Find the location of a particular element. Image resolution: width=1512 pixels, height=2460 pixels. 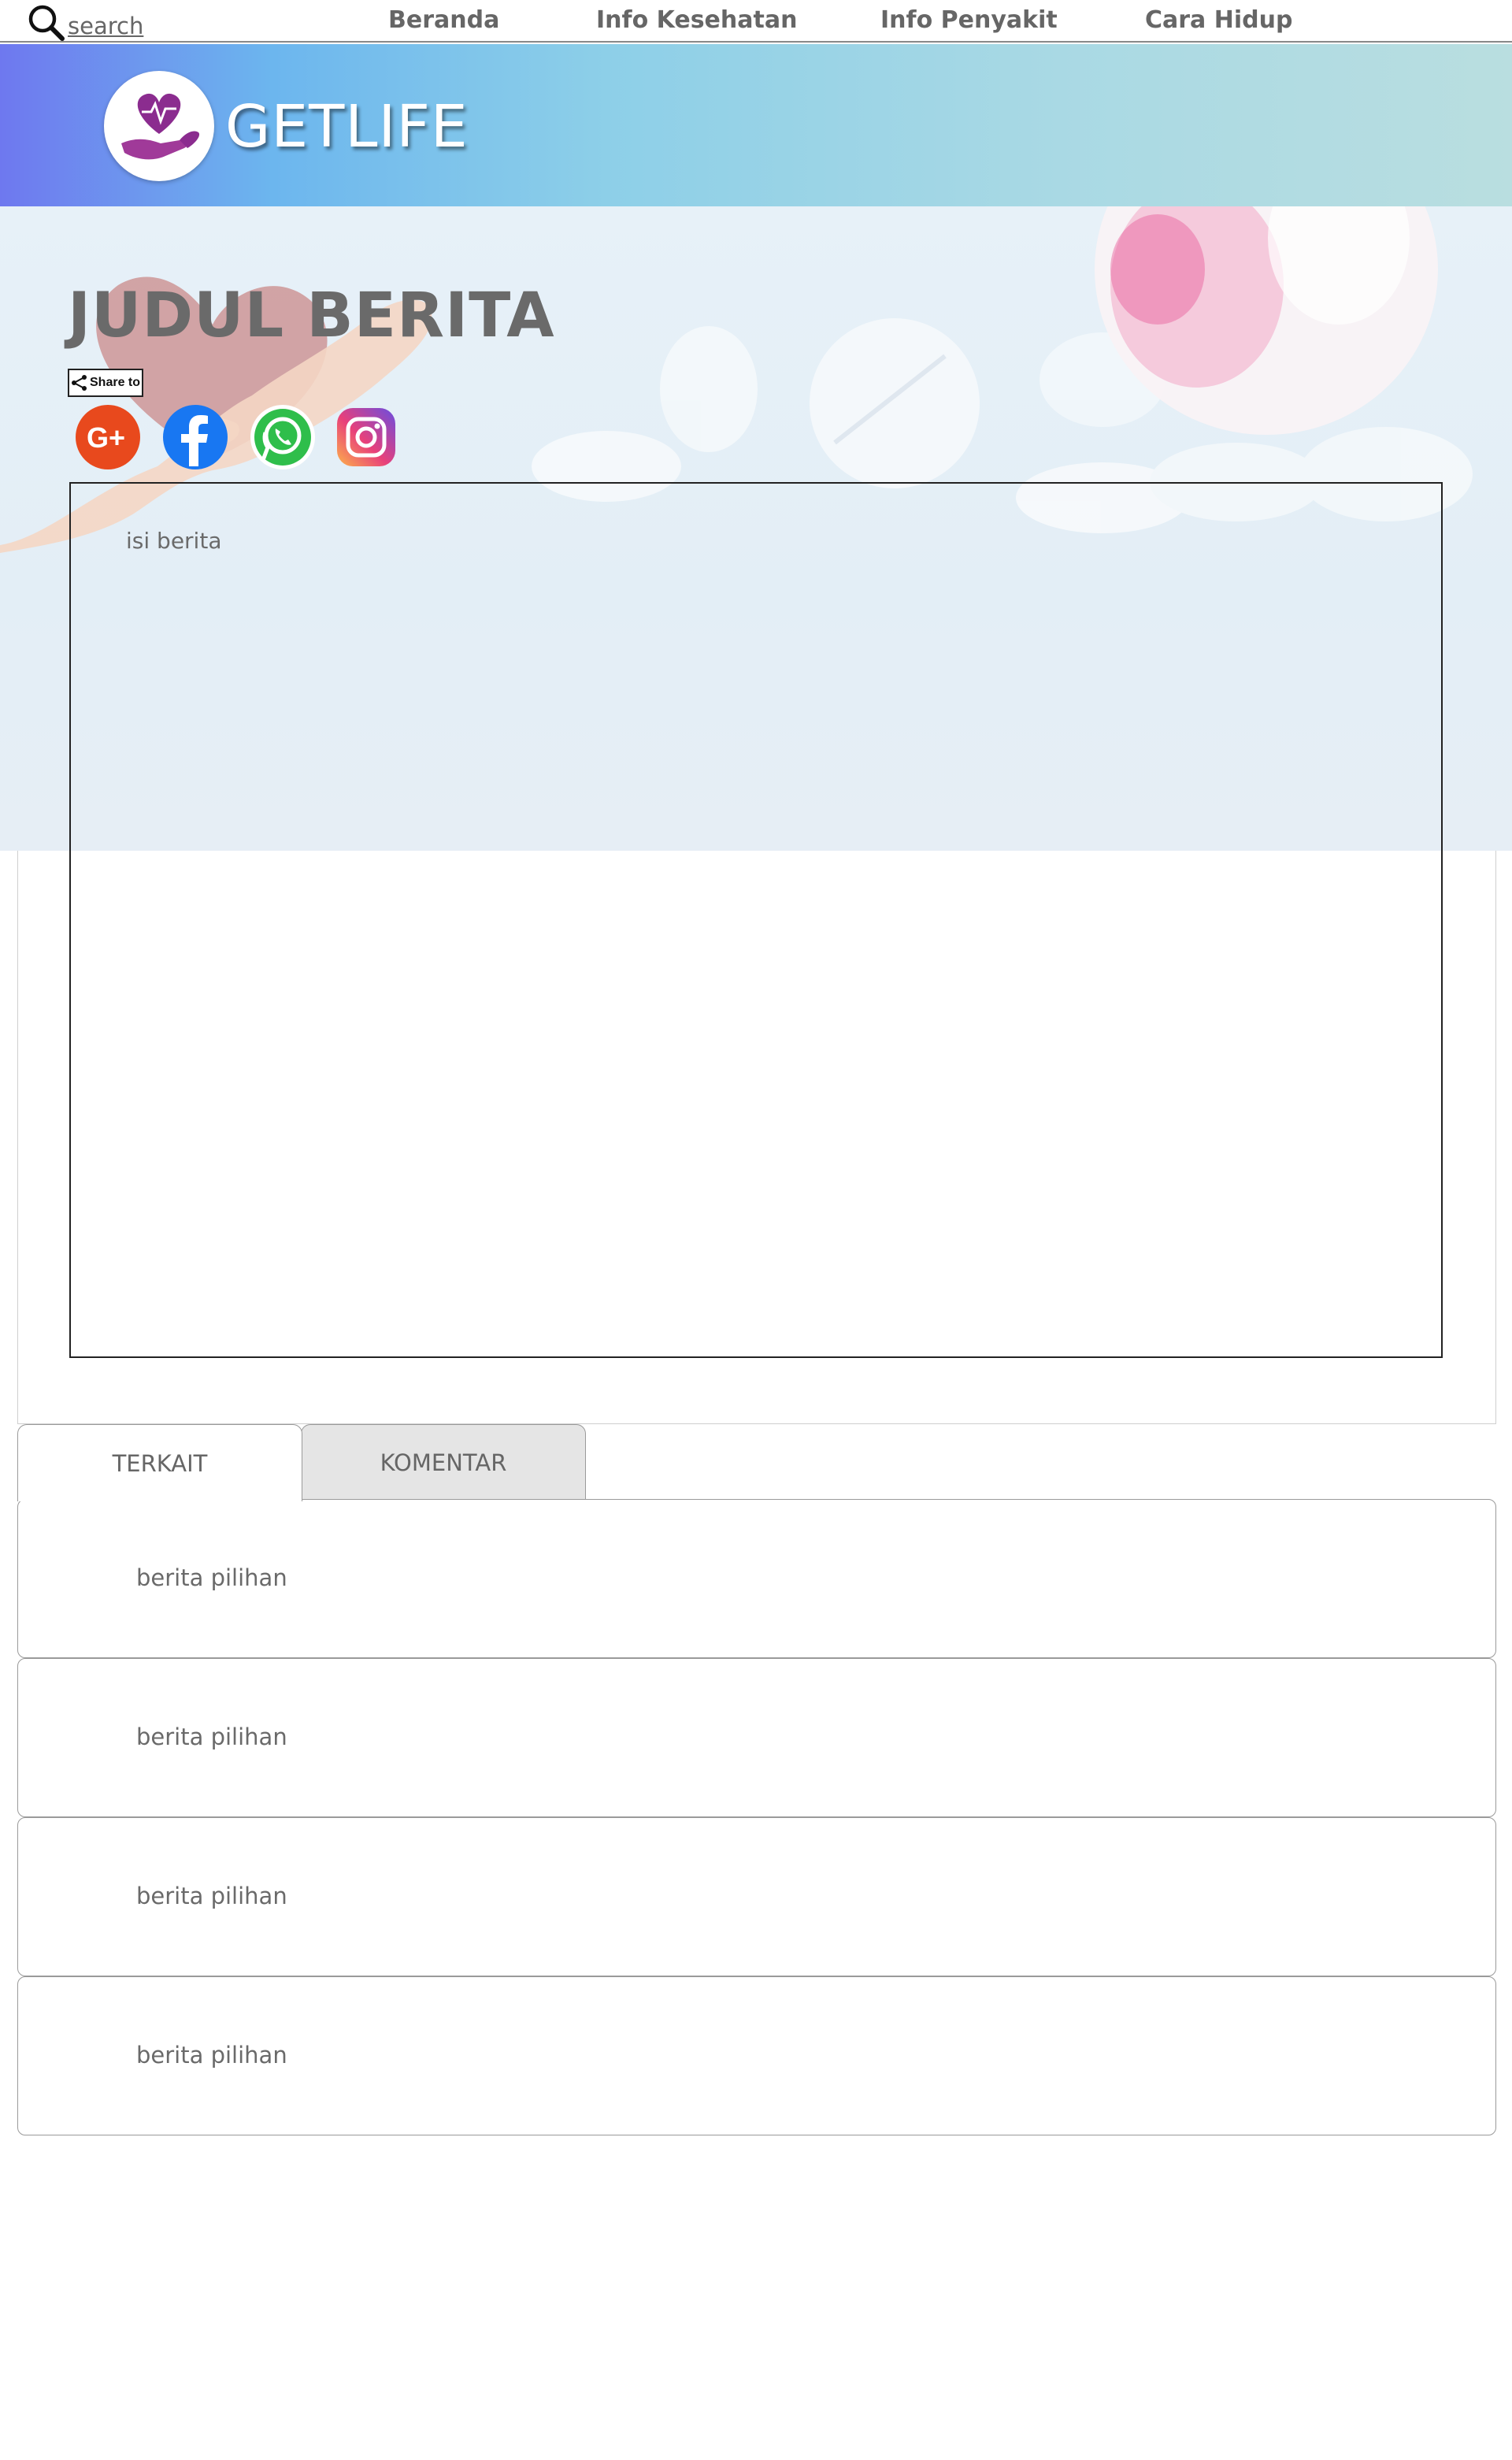

logo is located at coordinates (159, 126).